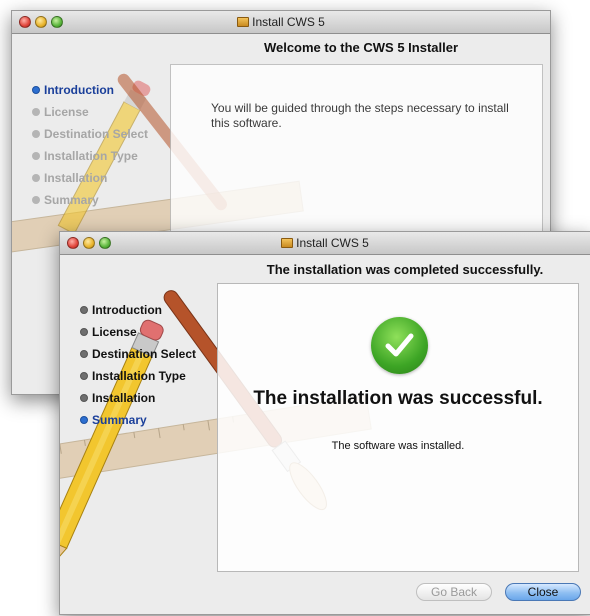 Image resolution: width=590 pixels, height=616 pixels. I want to click on checkmark-icon, so click(399, 345).